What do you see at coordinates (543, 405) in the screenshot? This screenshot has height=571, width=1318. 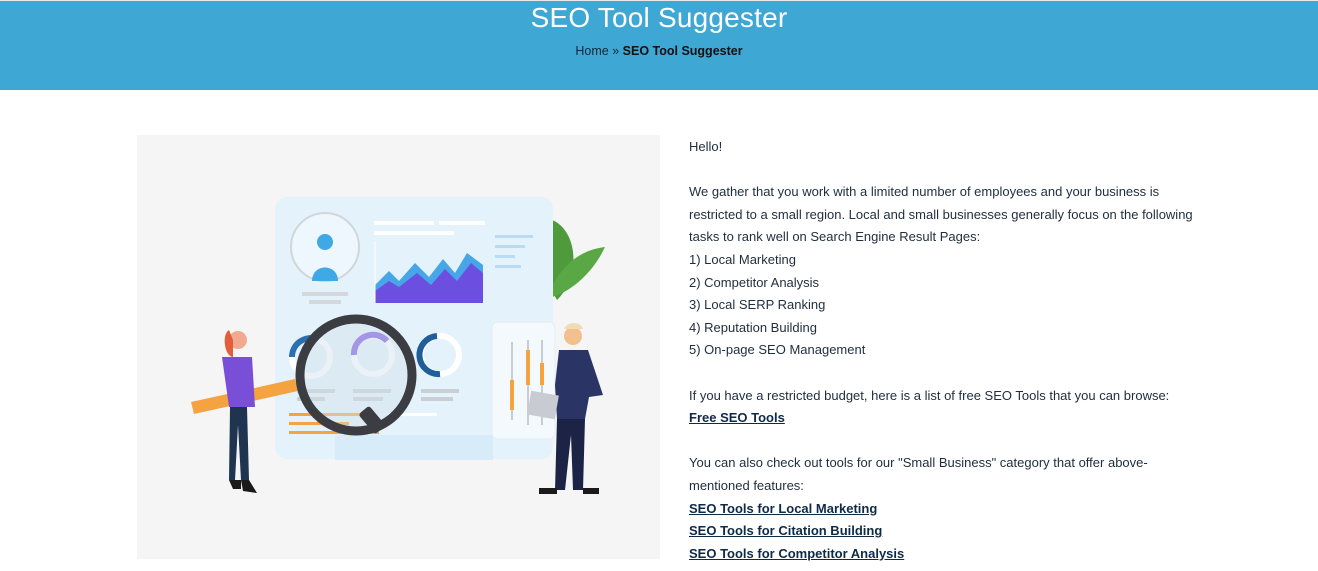 I see `document-icon` at bounding box center [543, 405].